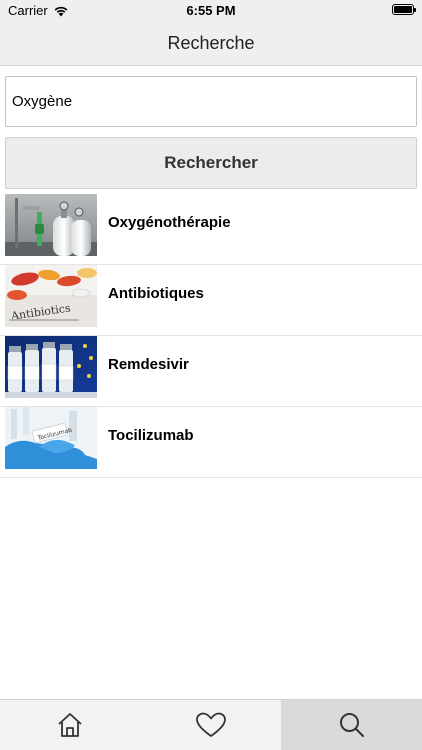  I want to click on status-time: 6:55 PM, so click(211, 10).